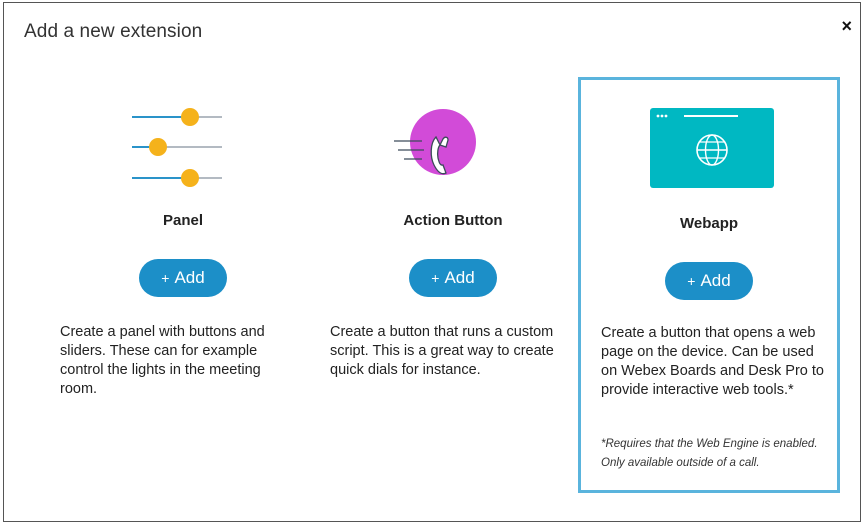 This screenshot has width=865, height=527. I want to click on action-button-title: Action Button, so click(453, 220).